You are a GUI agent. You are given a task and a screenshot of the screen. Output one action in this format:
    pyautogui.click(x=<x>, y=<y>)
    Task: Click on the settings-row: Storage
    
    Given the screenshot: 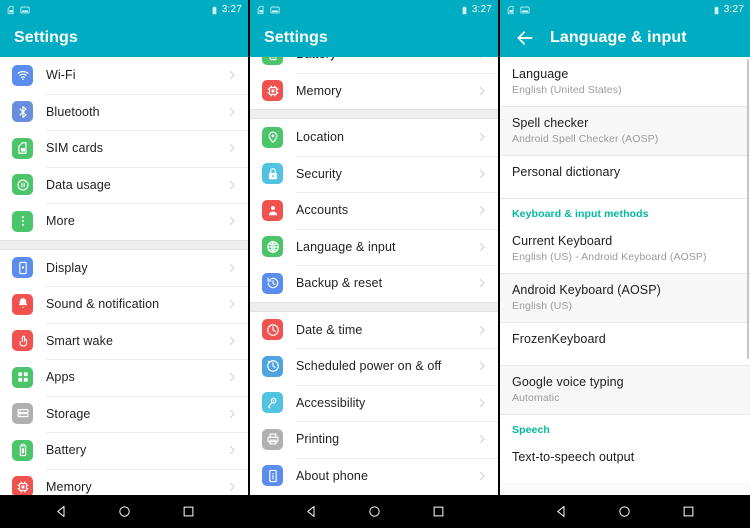 What is the action you would take?
    pyautogui.click(x=124, y=413)
    